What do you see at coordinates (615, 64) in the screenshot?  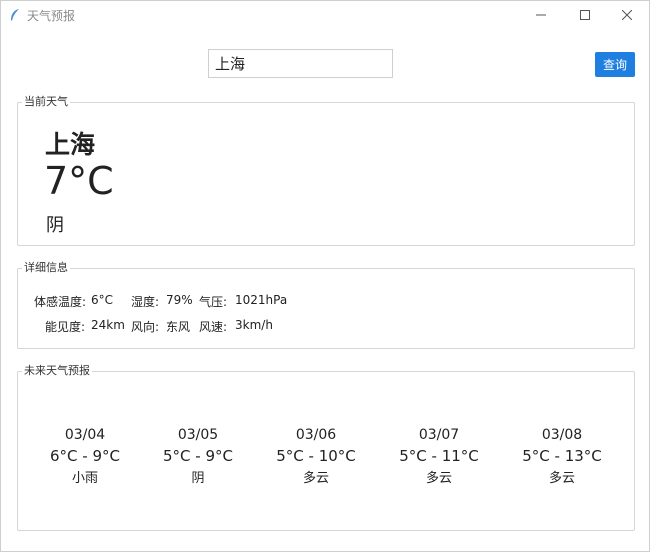 I see `query-button: 查询` at bounding box center [615, 64].